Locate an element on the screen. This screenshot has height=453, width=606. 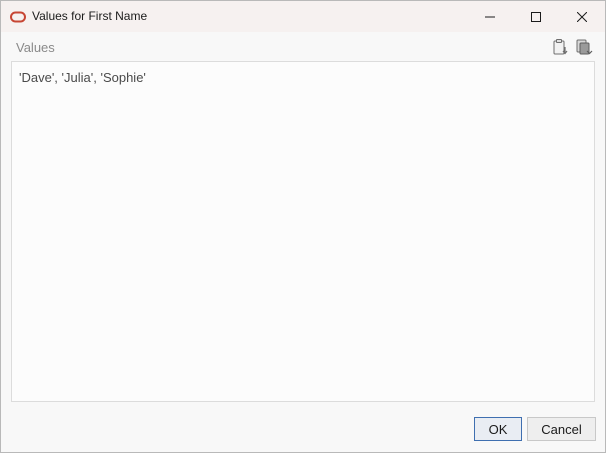
title-bar: Values for First Name is located at coordinates (303, 16).